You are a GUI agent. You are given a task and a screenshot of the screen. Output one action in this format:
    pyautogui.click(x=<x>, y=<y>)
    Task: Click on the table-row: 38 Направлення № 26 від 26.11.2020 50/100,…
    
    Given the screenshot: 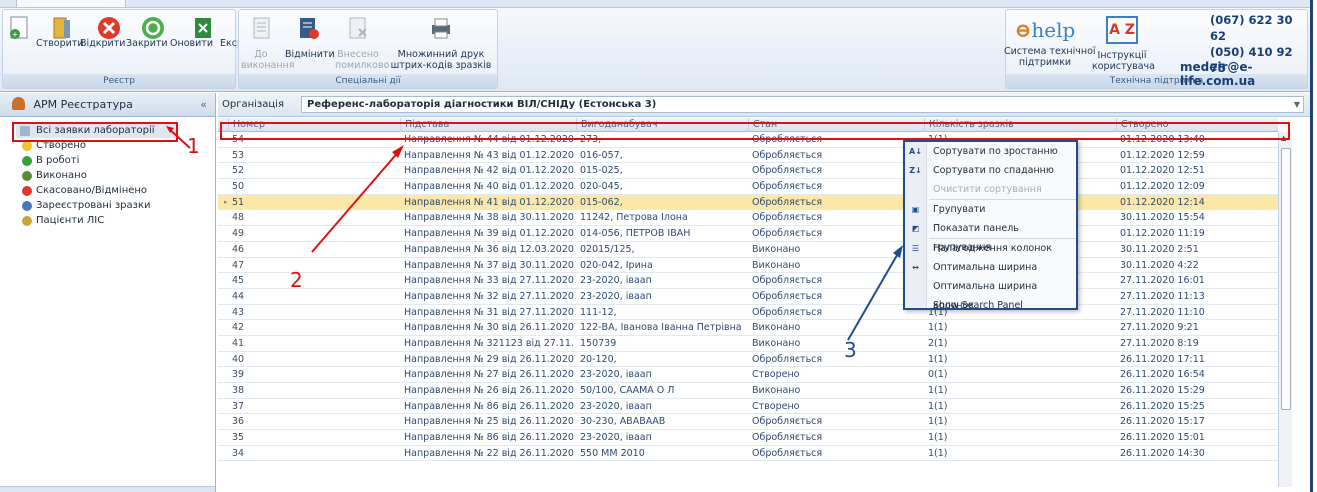 What is the action you would take?
    pyautogui.click(x=748, y=391)
    